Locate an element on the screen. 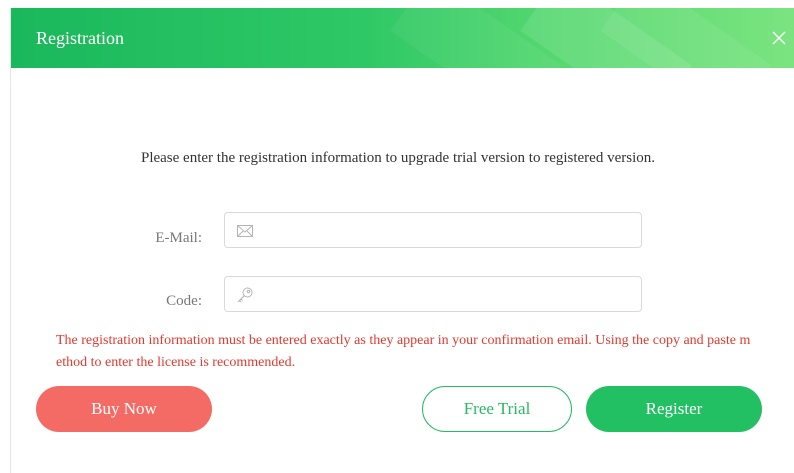 The image size is (794, 473). code-field is located at coordinates (433, 294).